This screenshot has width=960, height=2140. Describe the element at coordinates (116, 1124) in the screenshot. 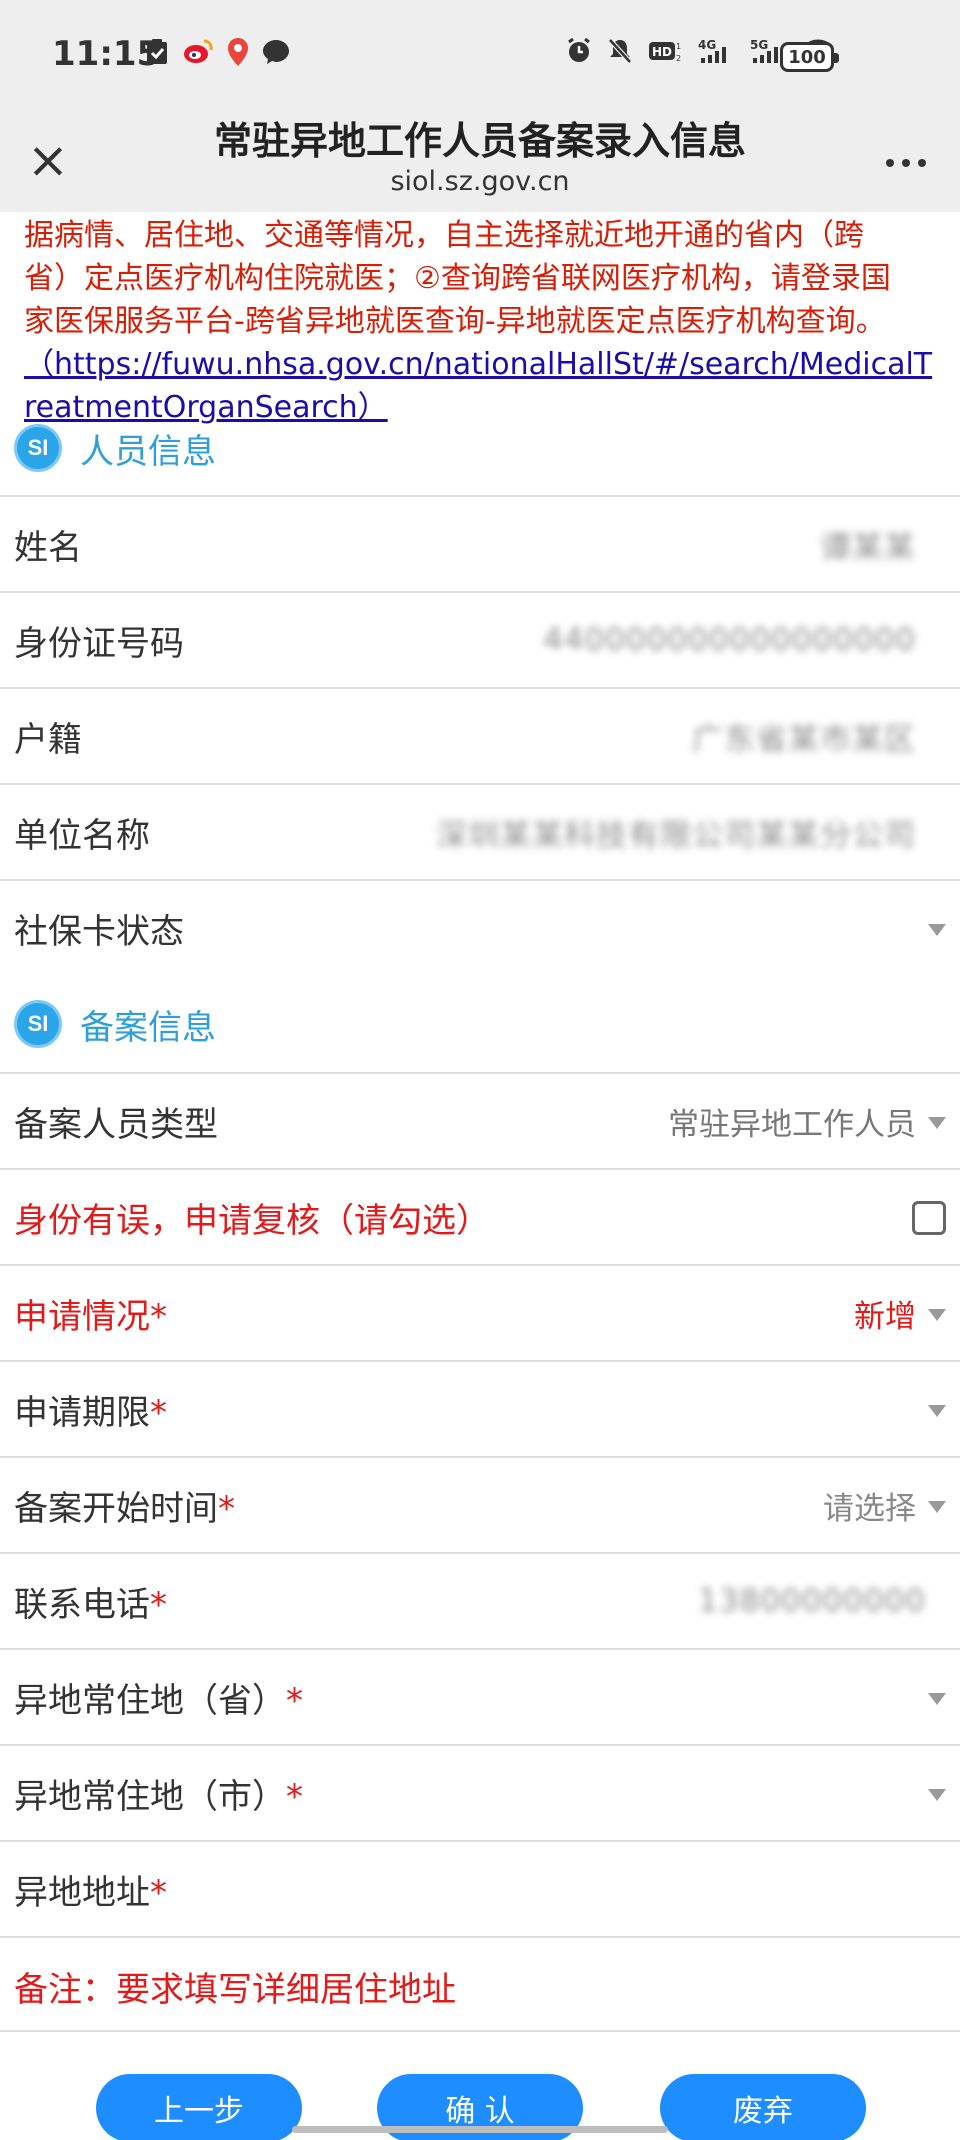

I see `field-label: 备案人员类型` at that location.